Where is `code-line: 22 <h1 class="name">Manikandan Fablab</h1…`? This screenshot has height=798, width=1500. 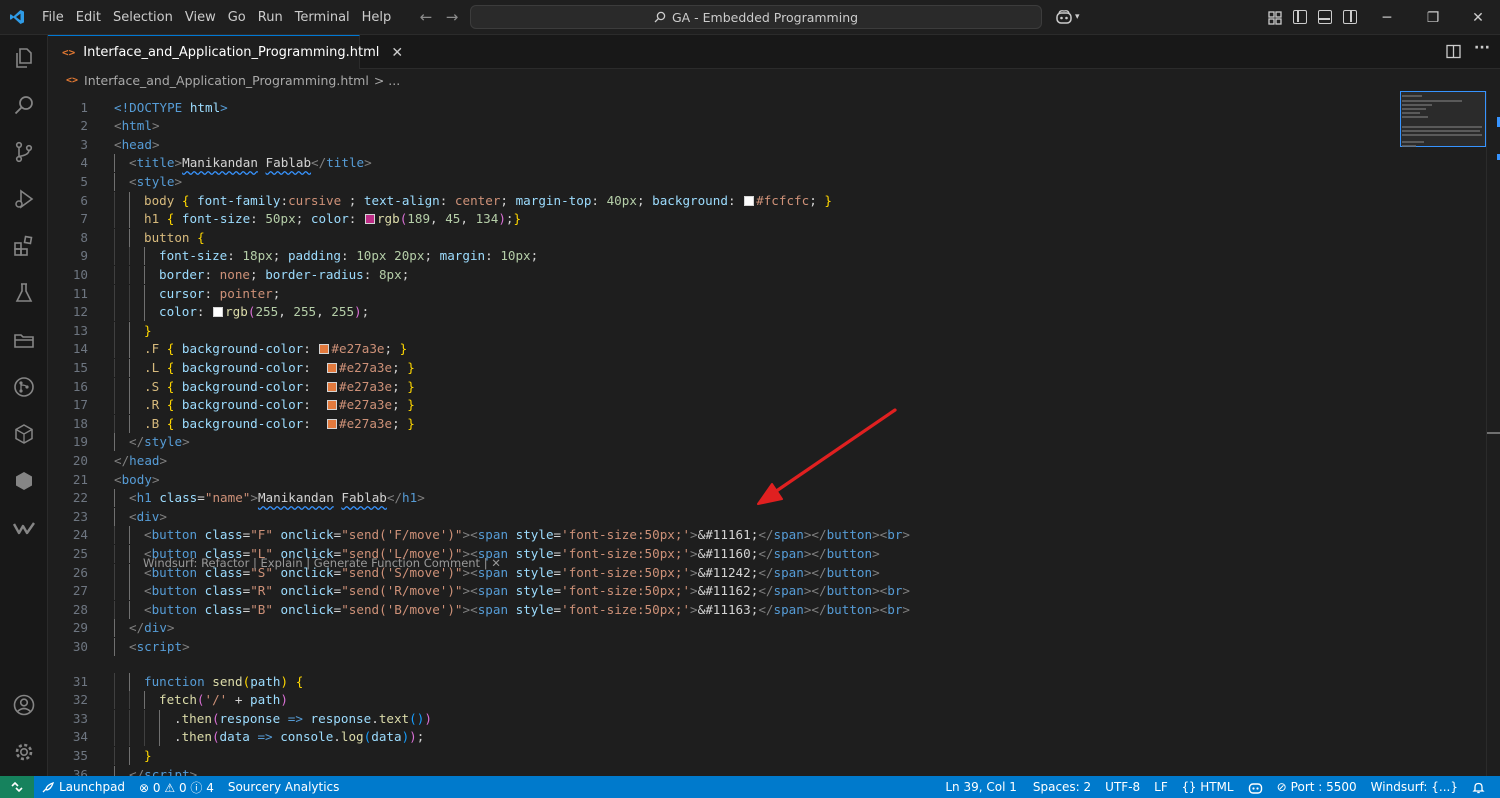
code-line: 22 <h1 class="name">Manikandan Fablab</h1… is located at coordinates (723, 498).